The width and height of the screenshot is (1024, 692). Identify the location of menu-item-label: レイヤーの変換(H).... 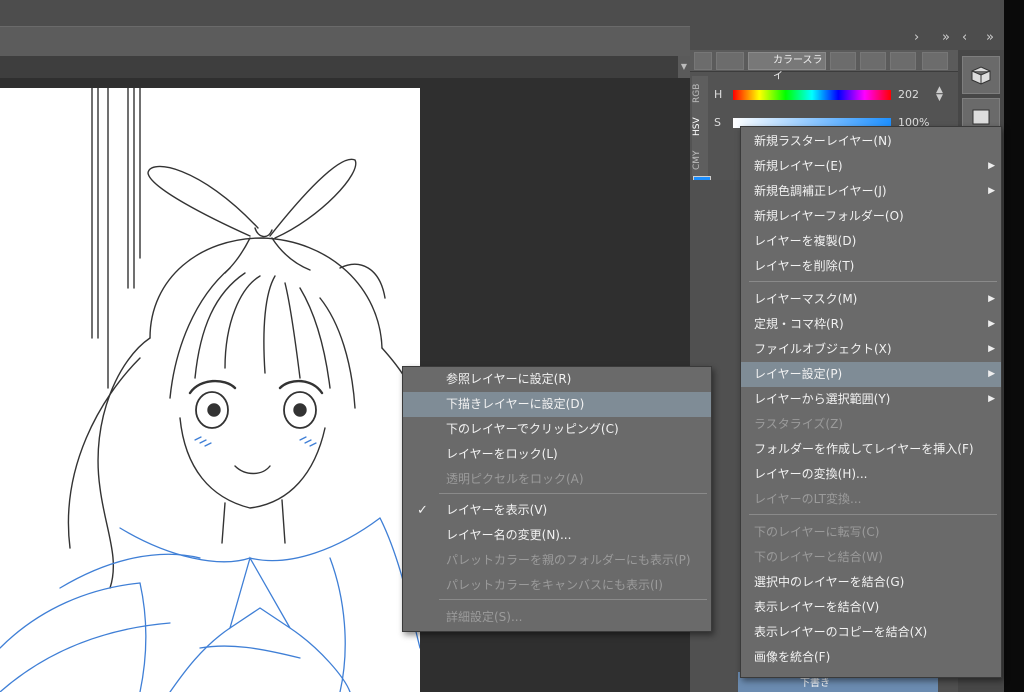
(811, 474).